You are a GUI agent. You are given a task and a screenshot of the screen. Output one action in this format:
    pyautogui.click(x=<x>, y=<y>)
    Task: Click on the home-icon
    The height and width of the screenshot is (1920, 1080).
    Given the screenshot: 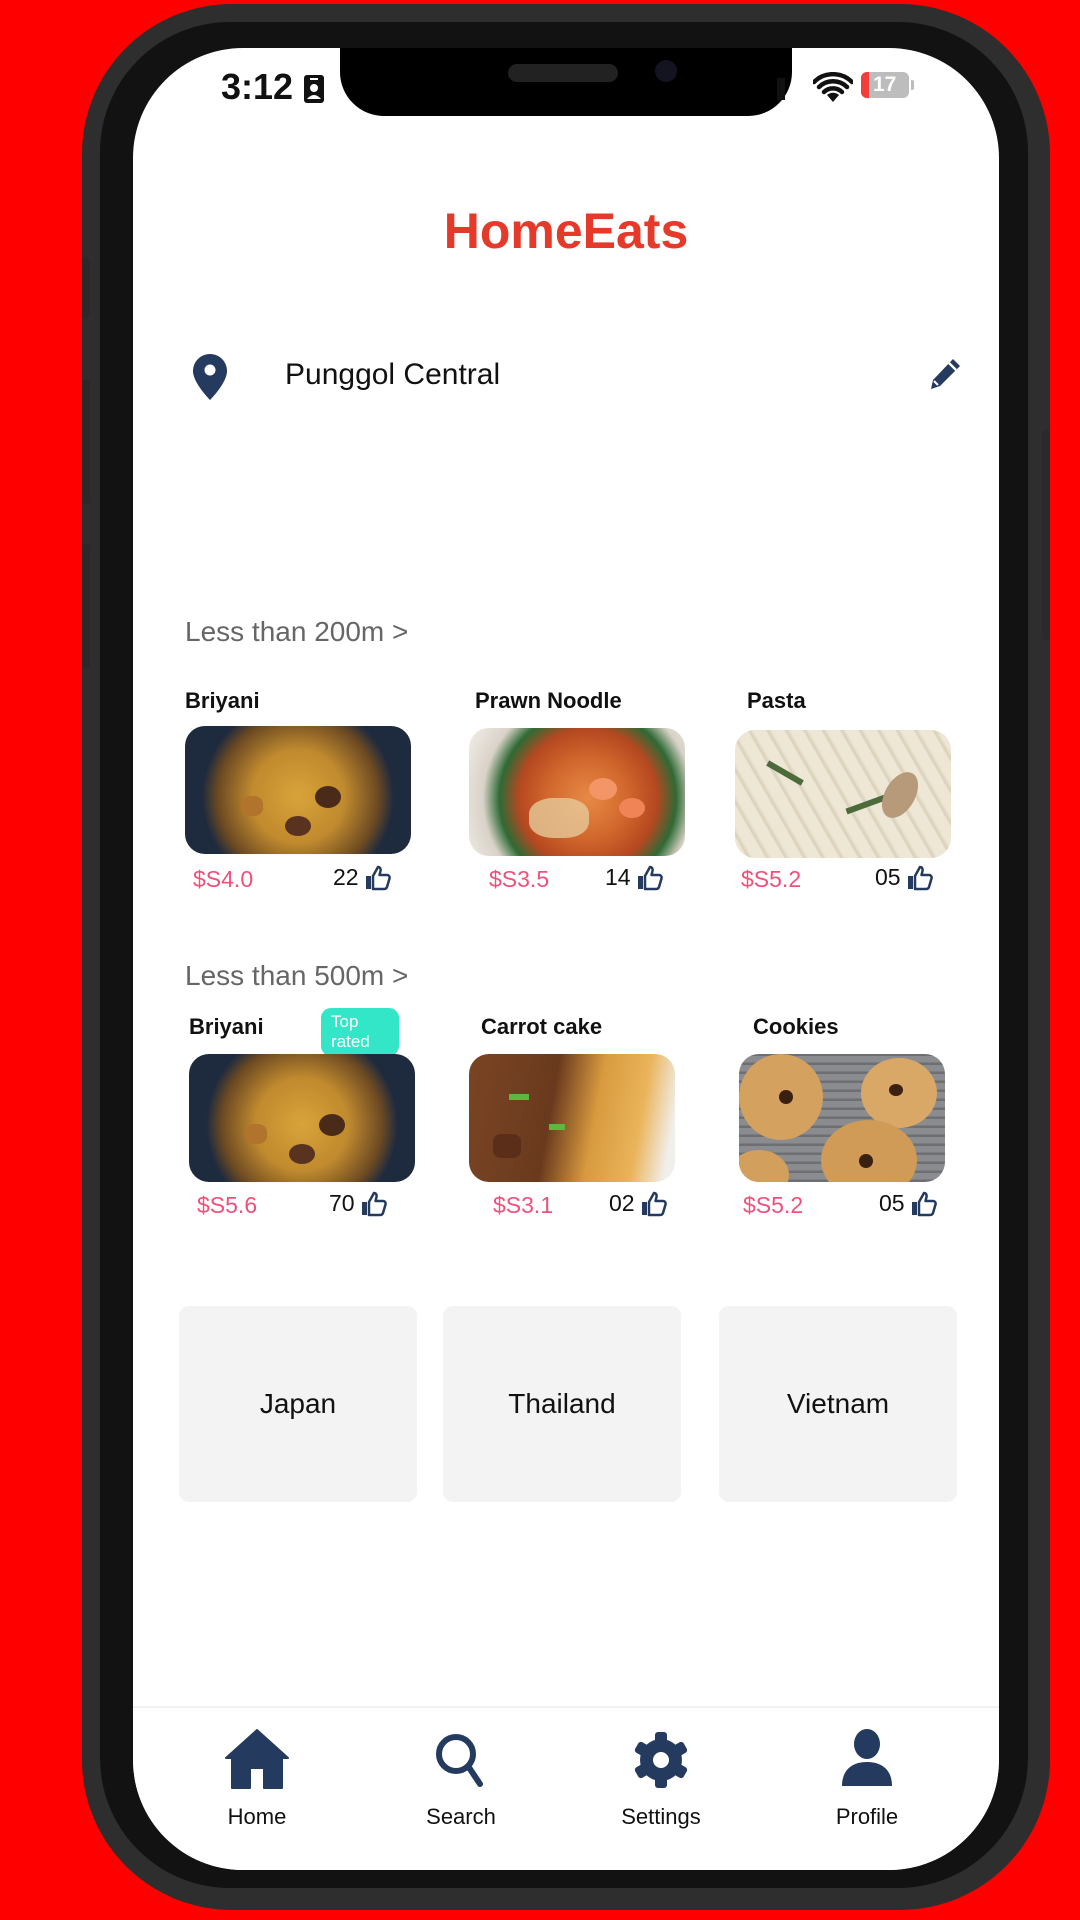 What is the action you would take?
    pyautogui.click(x=257, y=1759)
    